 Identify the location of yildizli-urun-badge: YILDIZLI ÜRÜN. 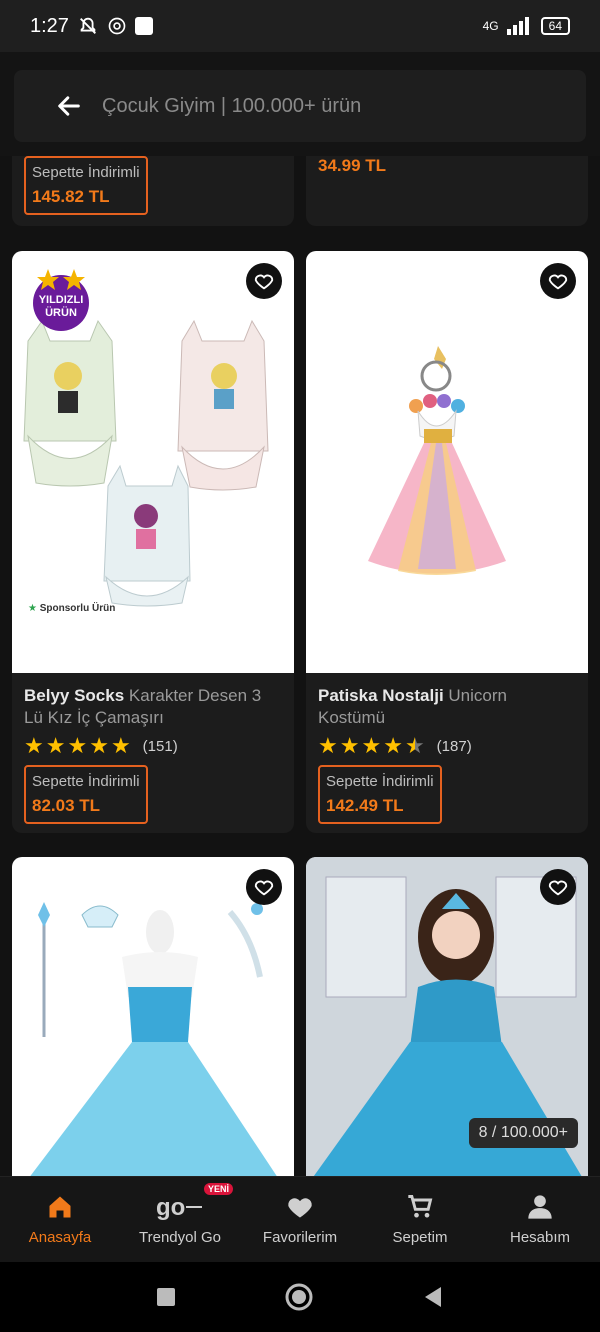
(61, 298).